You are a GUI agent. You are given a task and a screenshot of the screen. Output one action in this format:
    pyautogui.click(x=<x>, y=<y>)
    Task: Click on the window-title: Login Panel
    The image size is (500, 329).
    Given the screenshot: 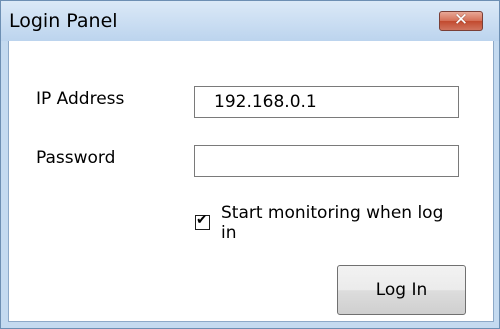 What is the action you would take?
    pyautogui.click(x=63, y=21)
    